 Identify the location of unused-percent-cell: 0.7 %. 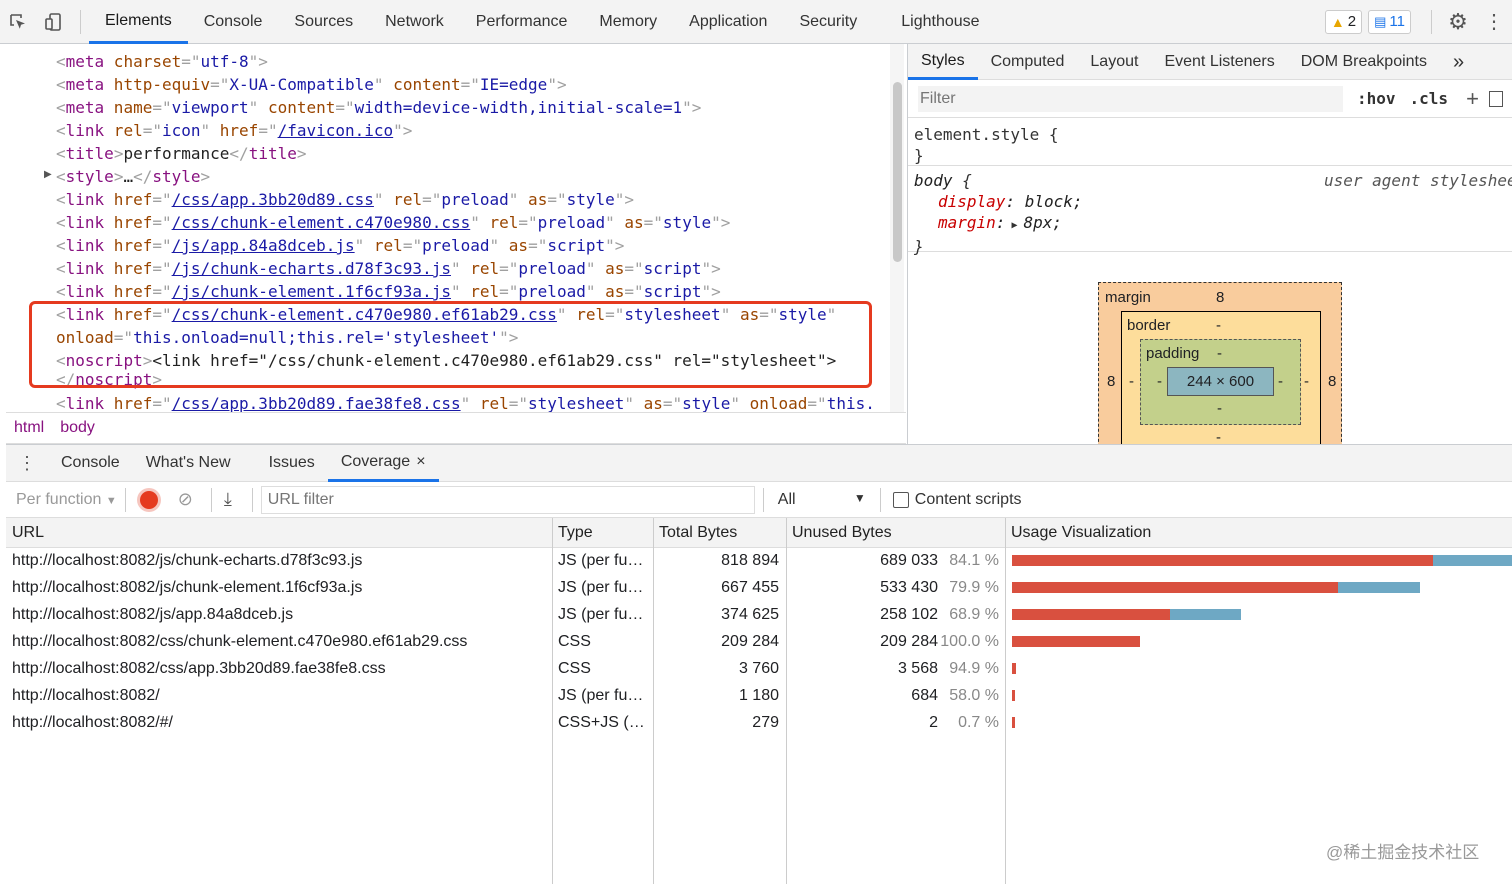
(978, 722).